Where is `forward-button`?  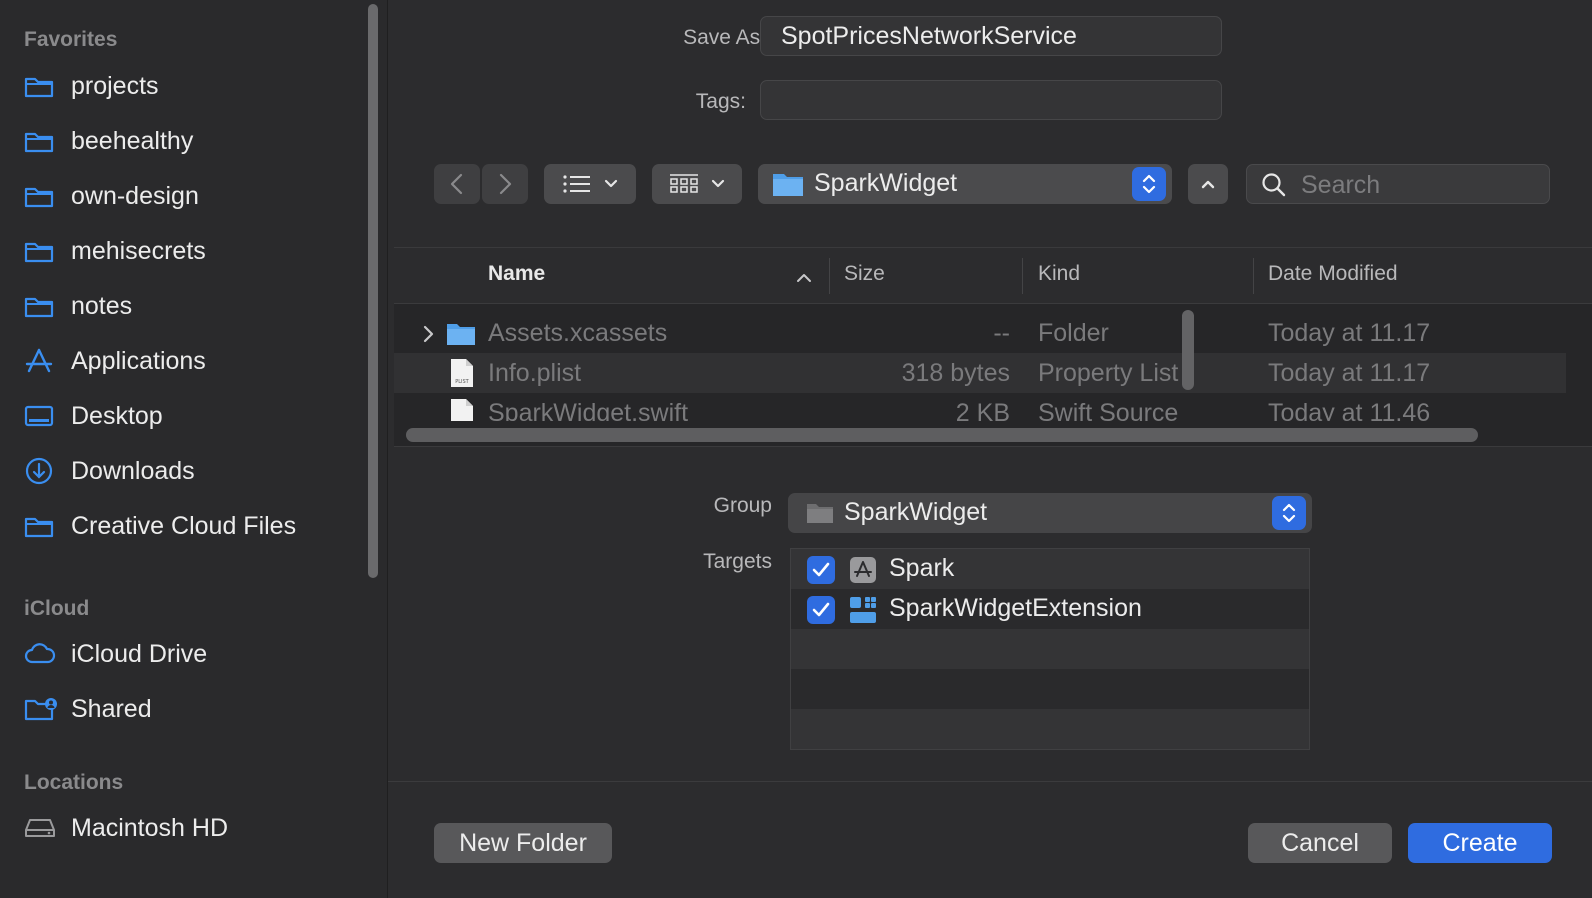 forward-button is located at coordinates (505, 184).